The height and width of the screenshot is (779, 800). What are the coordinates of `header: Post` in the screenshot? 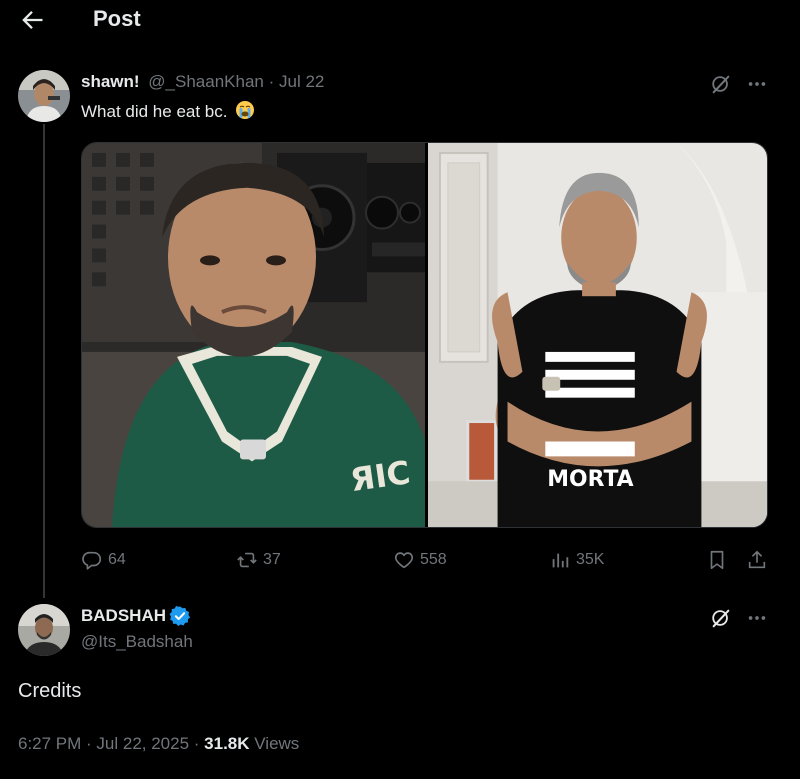 It's located at (400, 22).